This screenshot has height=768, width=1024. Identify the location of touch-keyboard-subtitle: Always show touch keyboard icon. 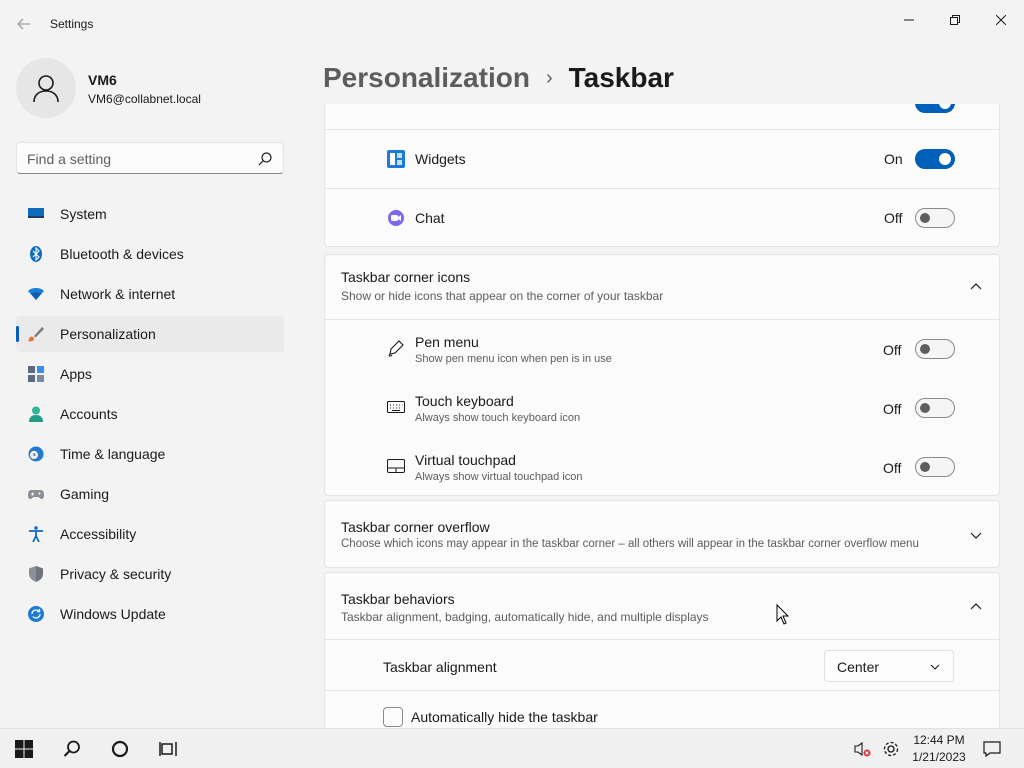
(498, 418).